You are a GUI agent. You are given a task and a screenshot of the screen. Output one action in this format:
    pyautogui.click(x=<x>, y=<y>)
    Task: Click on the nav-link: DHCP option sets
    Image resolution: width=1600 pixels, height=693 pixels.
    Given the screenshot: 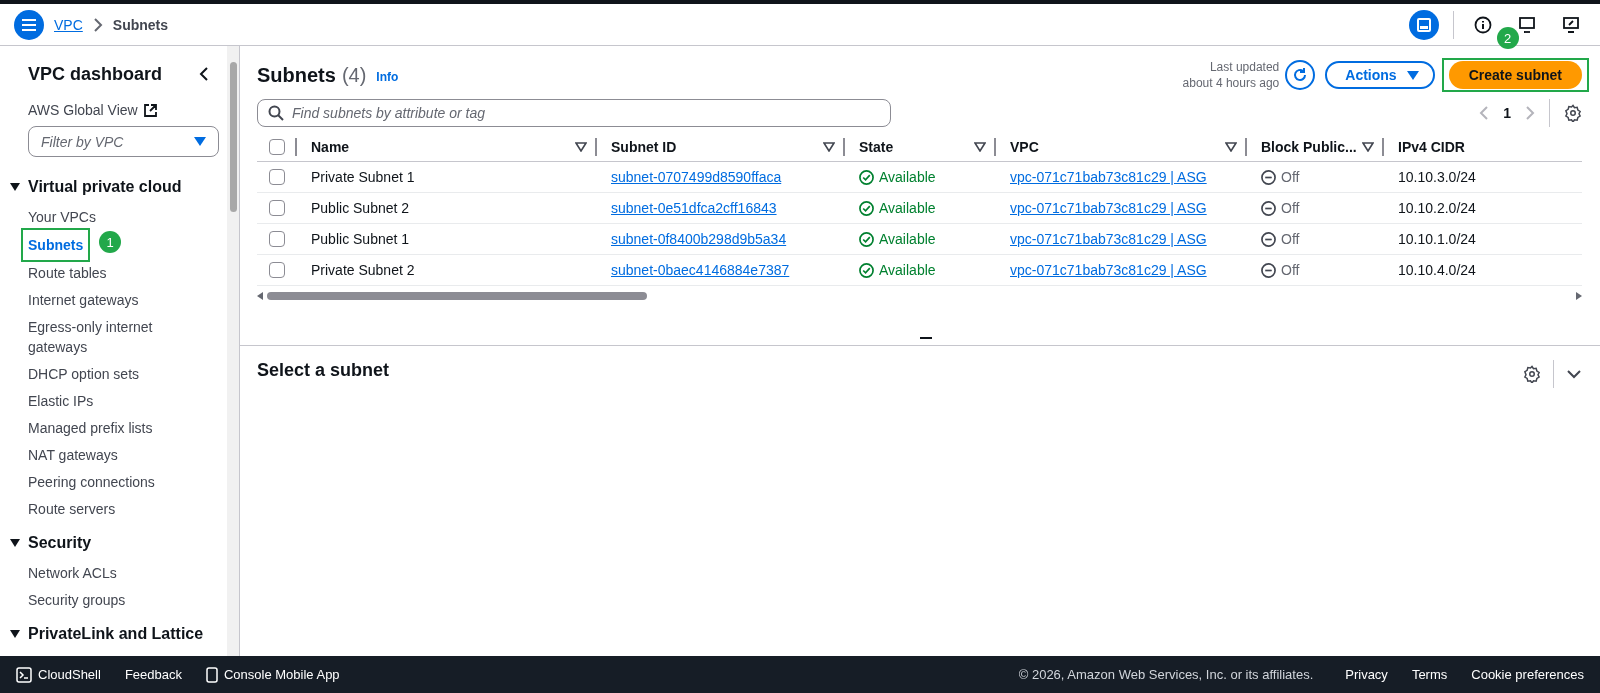 What is the action you would take?
    pyautogui.click(x=83, y=374)
    